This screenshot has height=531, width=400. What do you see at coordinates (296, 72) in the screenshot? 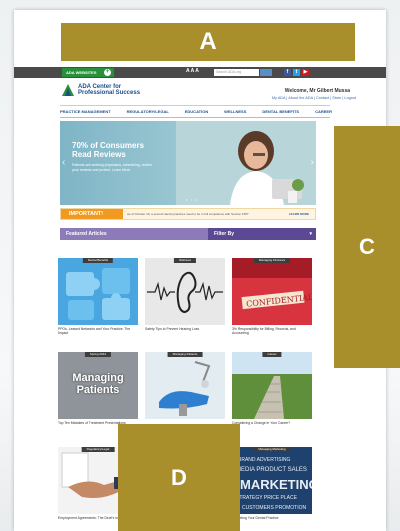
I see `twitter-icon: t` at bounding box center [296, 72].